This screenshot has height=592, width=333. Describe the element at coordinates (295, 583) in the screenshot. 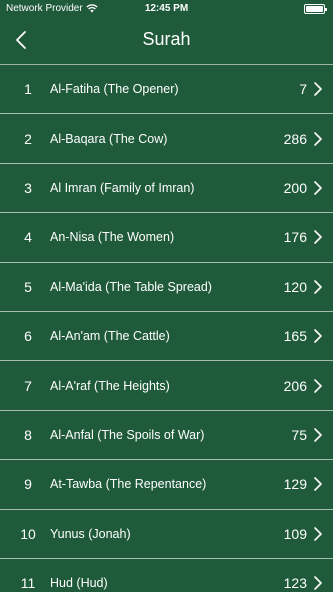

I see `verse-count: 123` at that location.